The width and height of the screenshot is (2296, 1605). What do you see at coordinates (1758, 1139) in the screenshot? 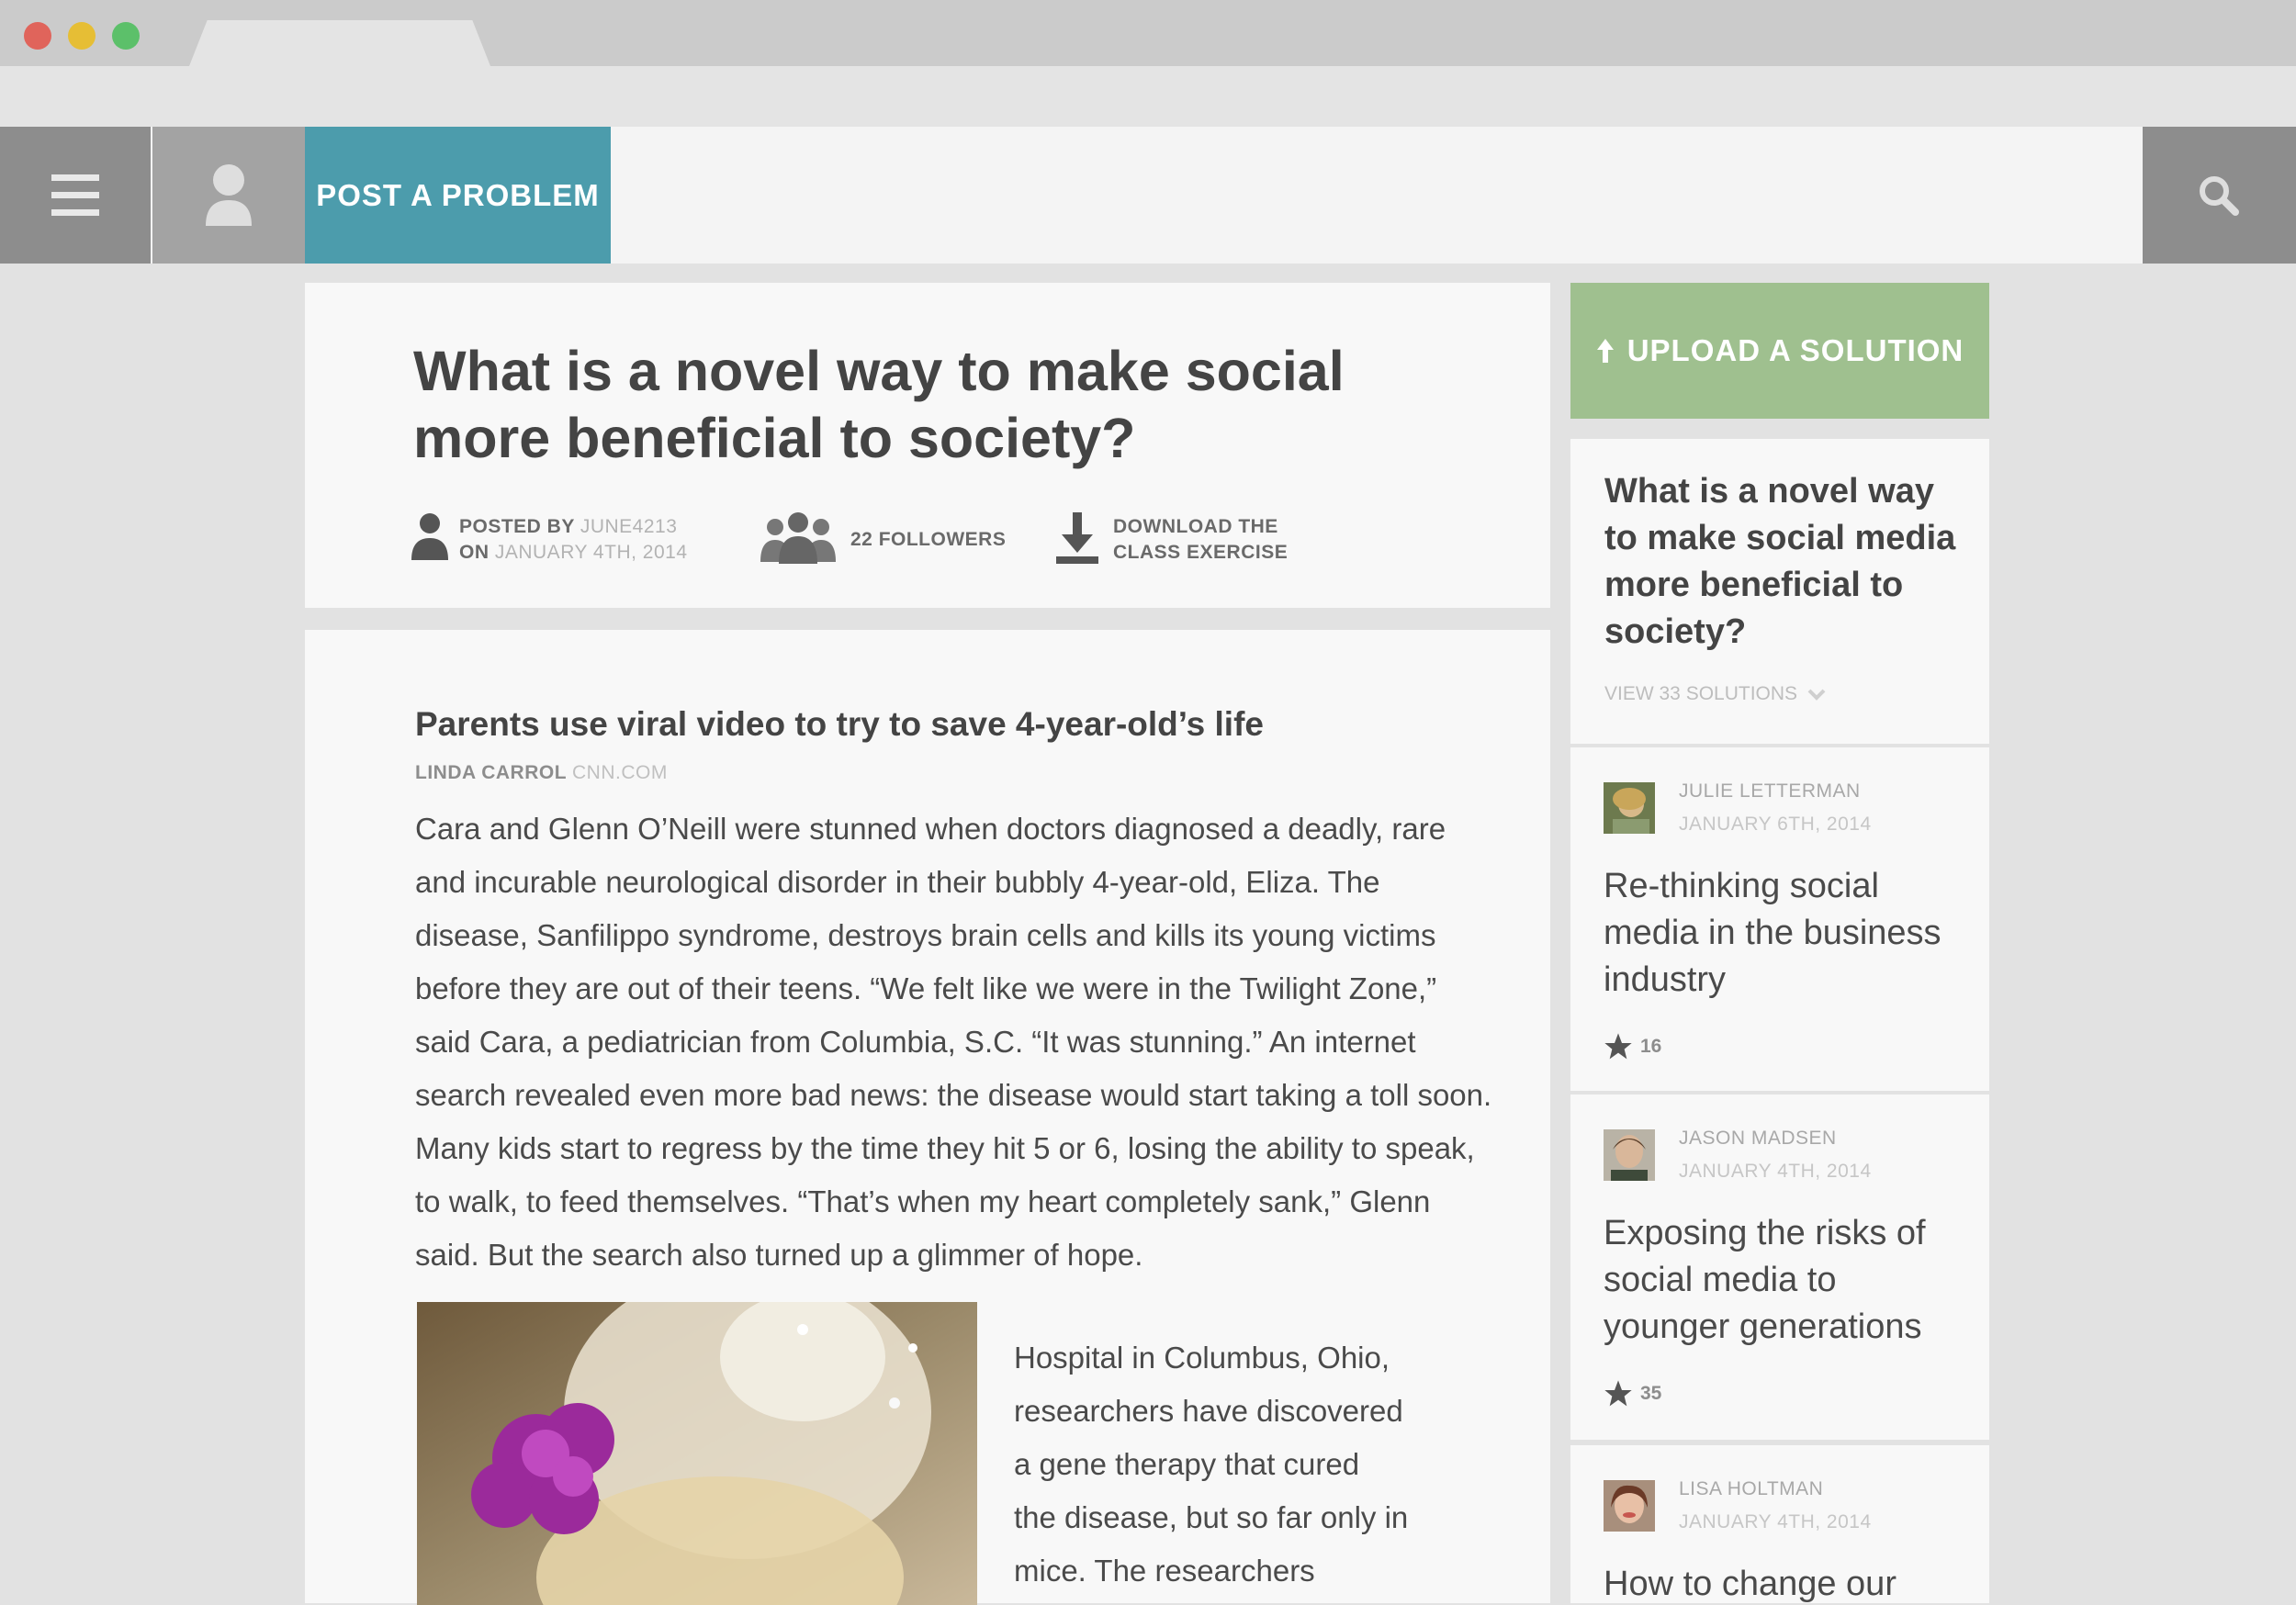
I see `solution-author: JASON MADSEN` at bounding box center [1758, 1139].